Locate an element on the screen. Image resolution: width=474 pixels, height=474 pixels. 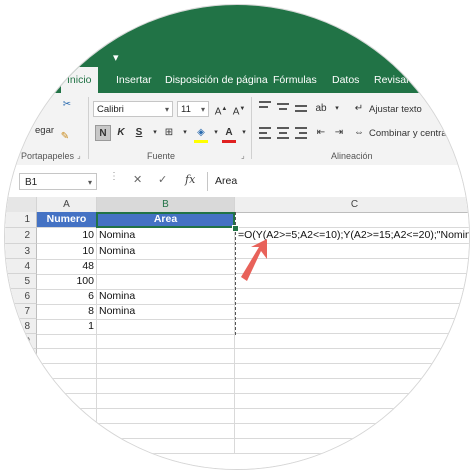
drag-handle-icon: ⋮ is located at coordinates (114, 176).